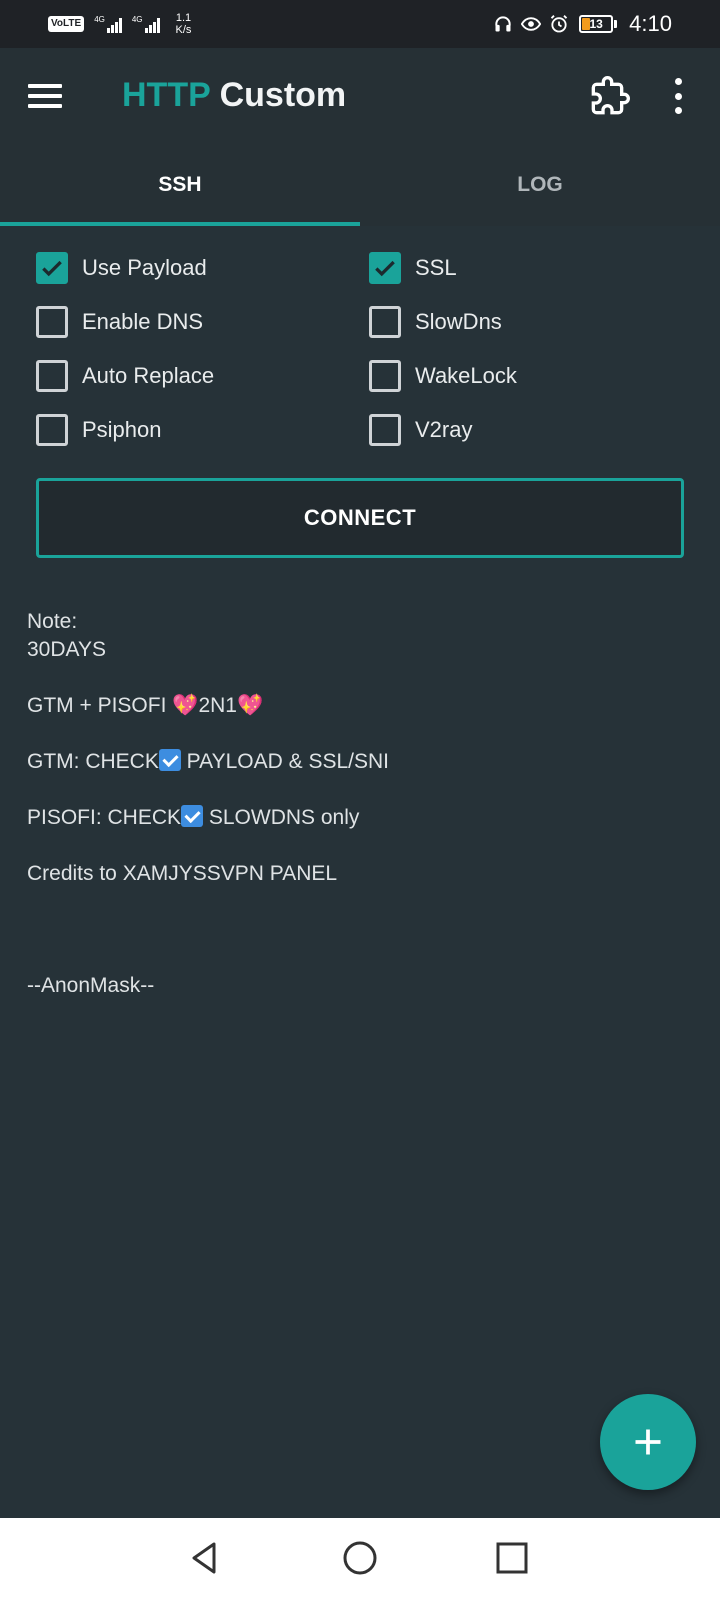 The width and height of the screenshot is (720, 1600). I want to click on note-line: 30DAYS, so click(66, 649).